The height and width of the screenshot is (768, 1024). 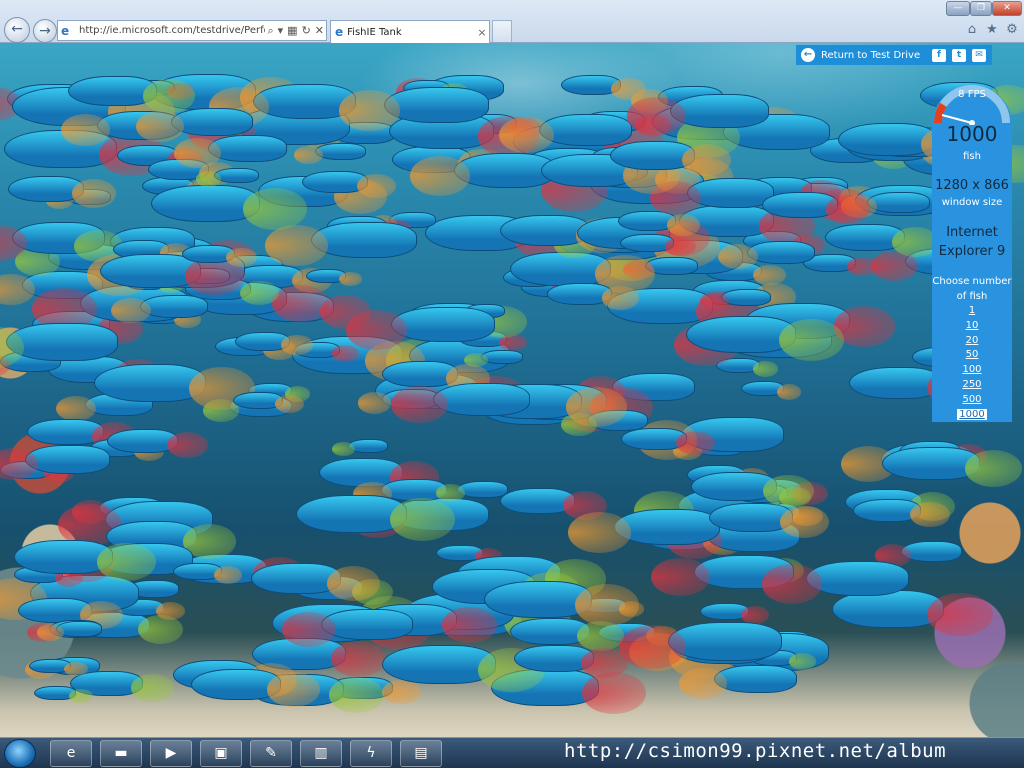 I want to click on fish-count-option: 100, so click(x=972, y=370).